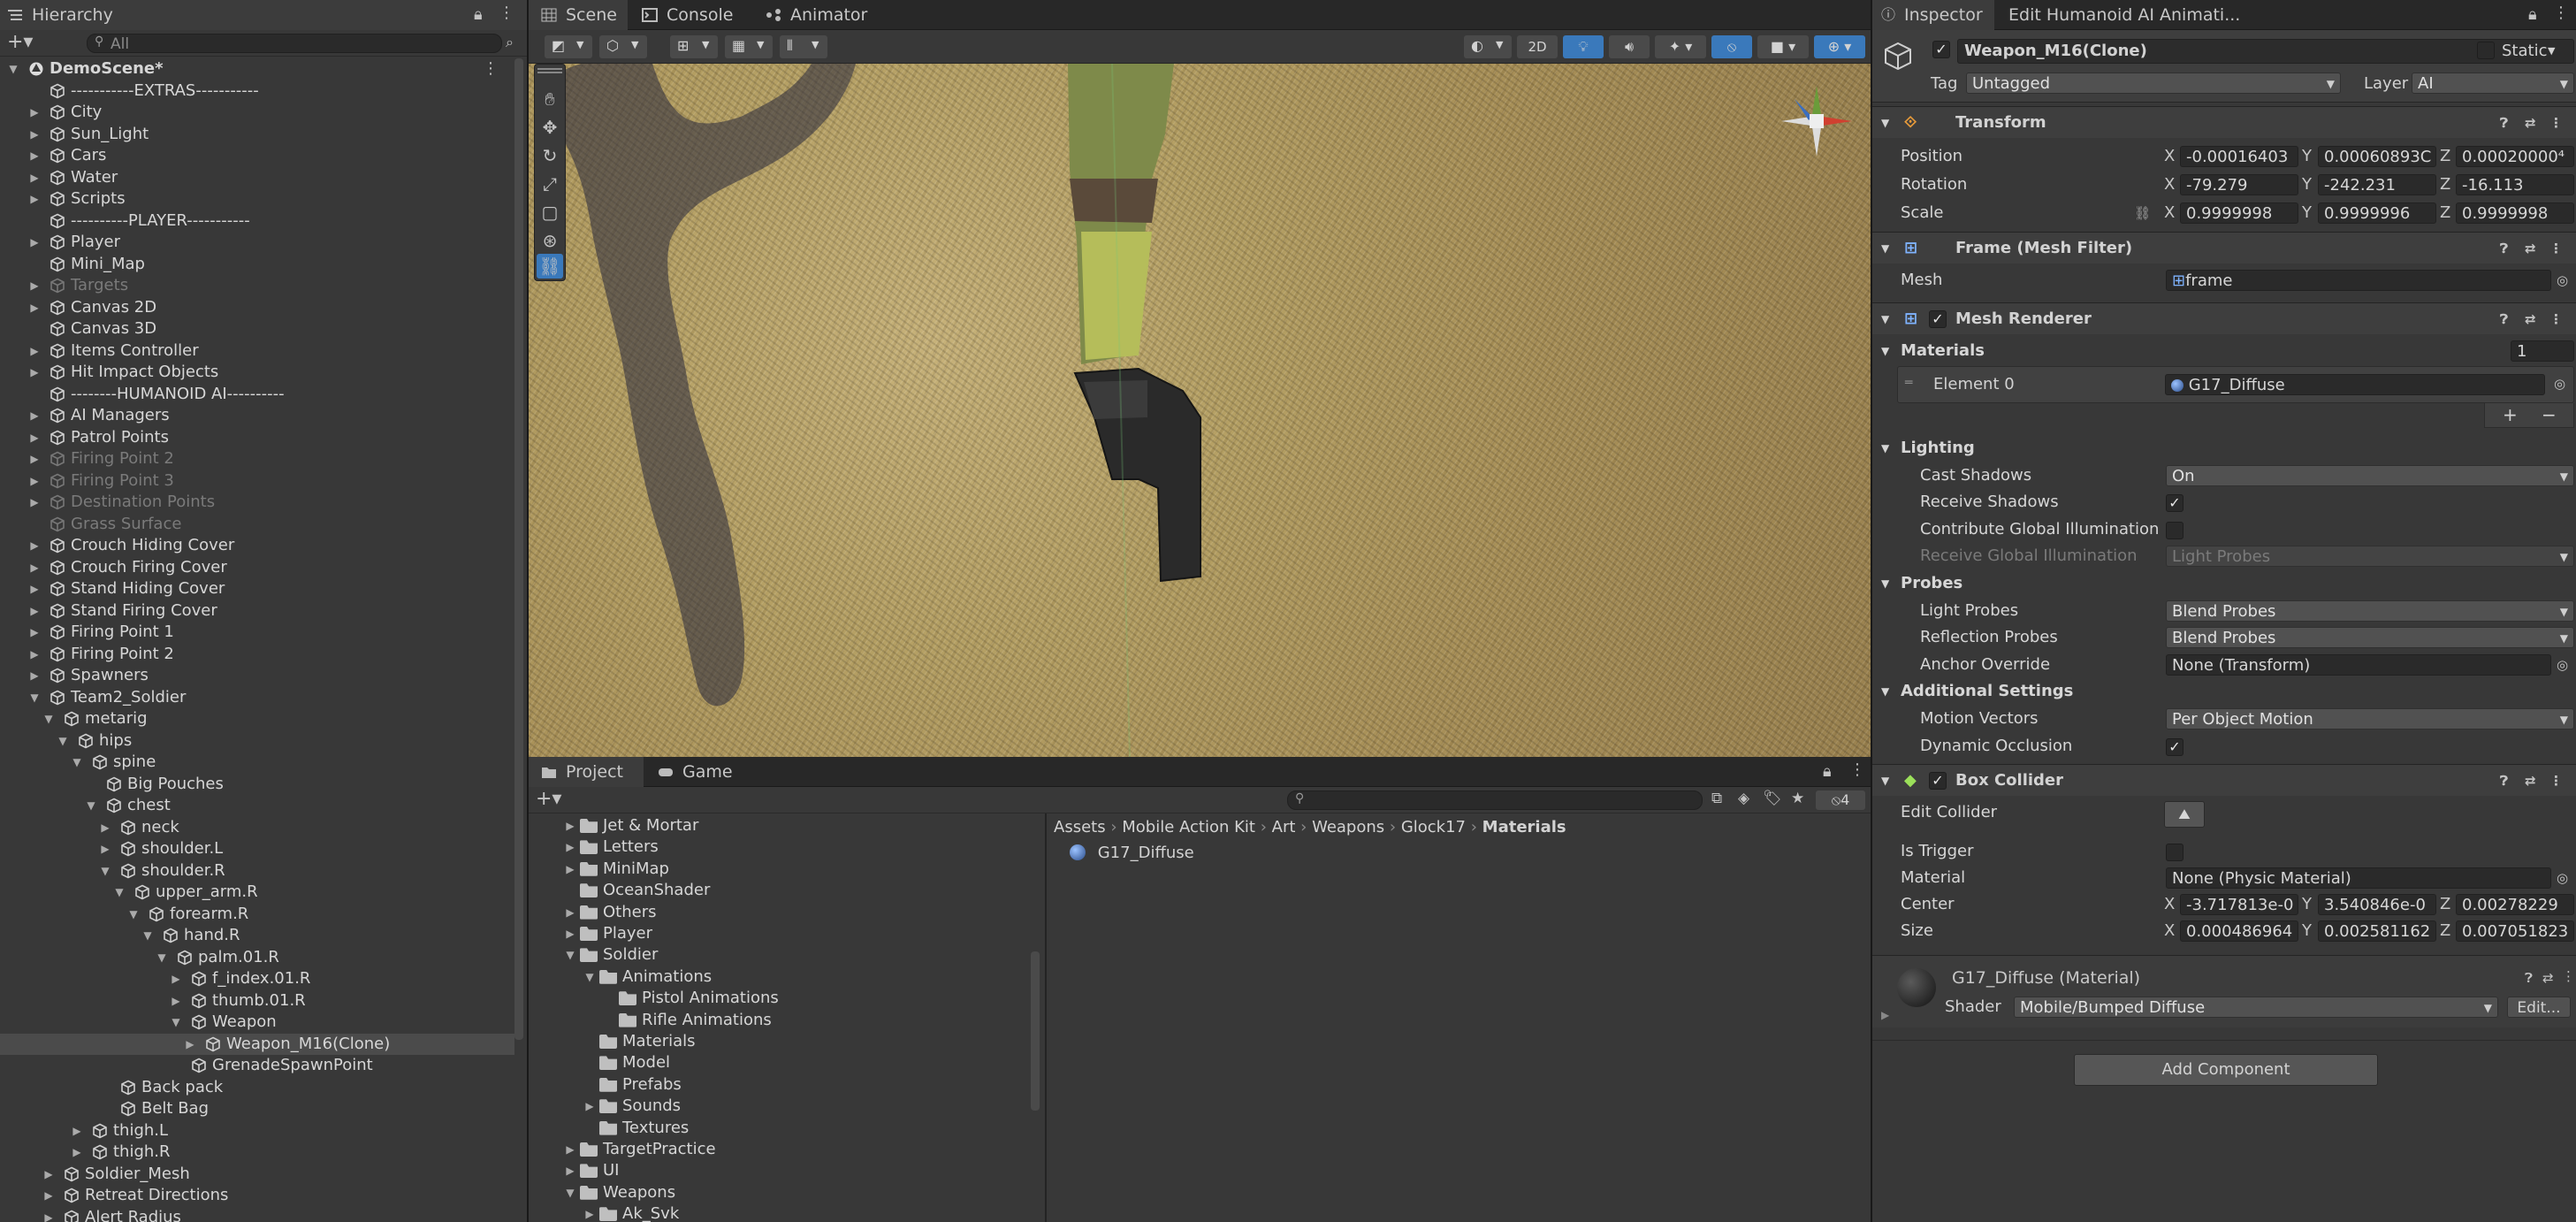  What do you see at coordinates (1433, 827) in the screenshot?
I see `breadcrumb-item: Glock17` at bounding box center [1433, 827].